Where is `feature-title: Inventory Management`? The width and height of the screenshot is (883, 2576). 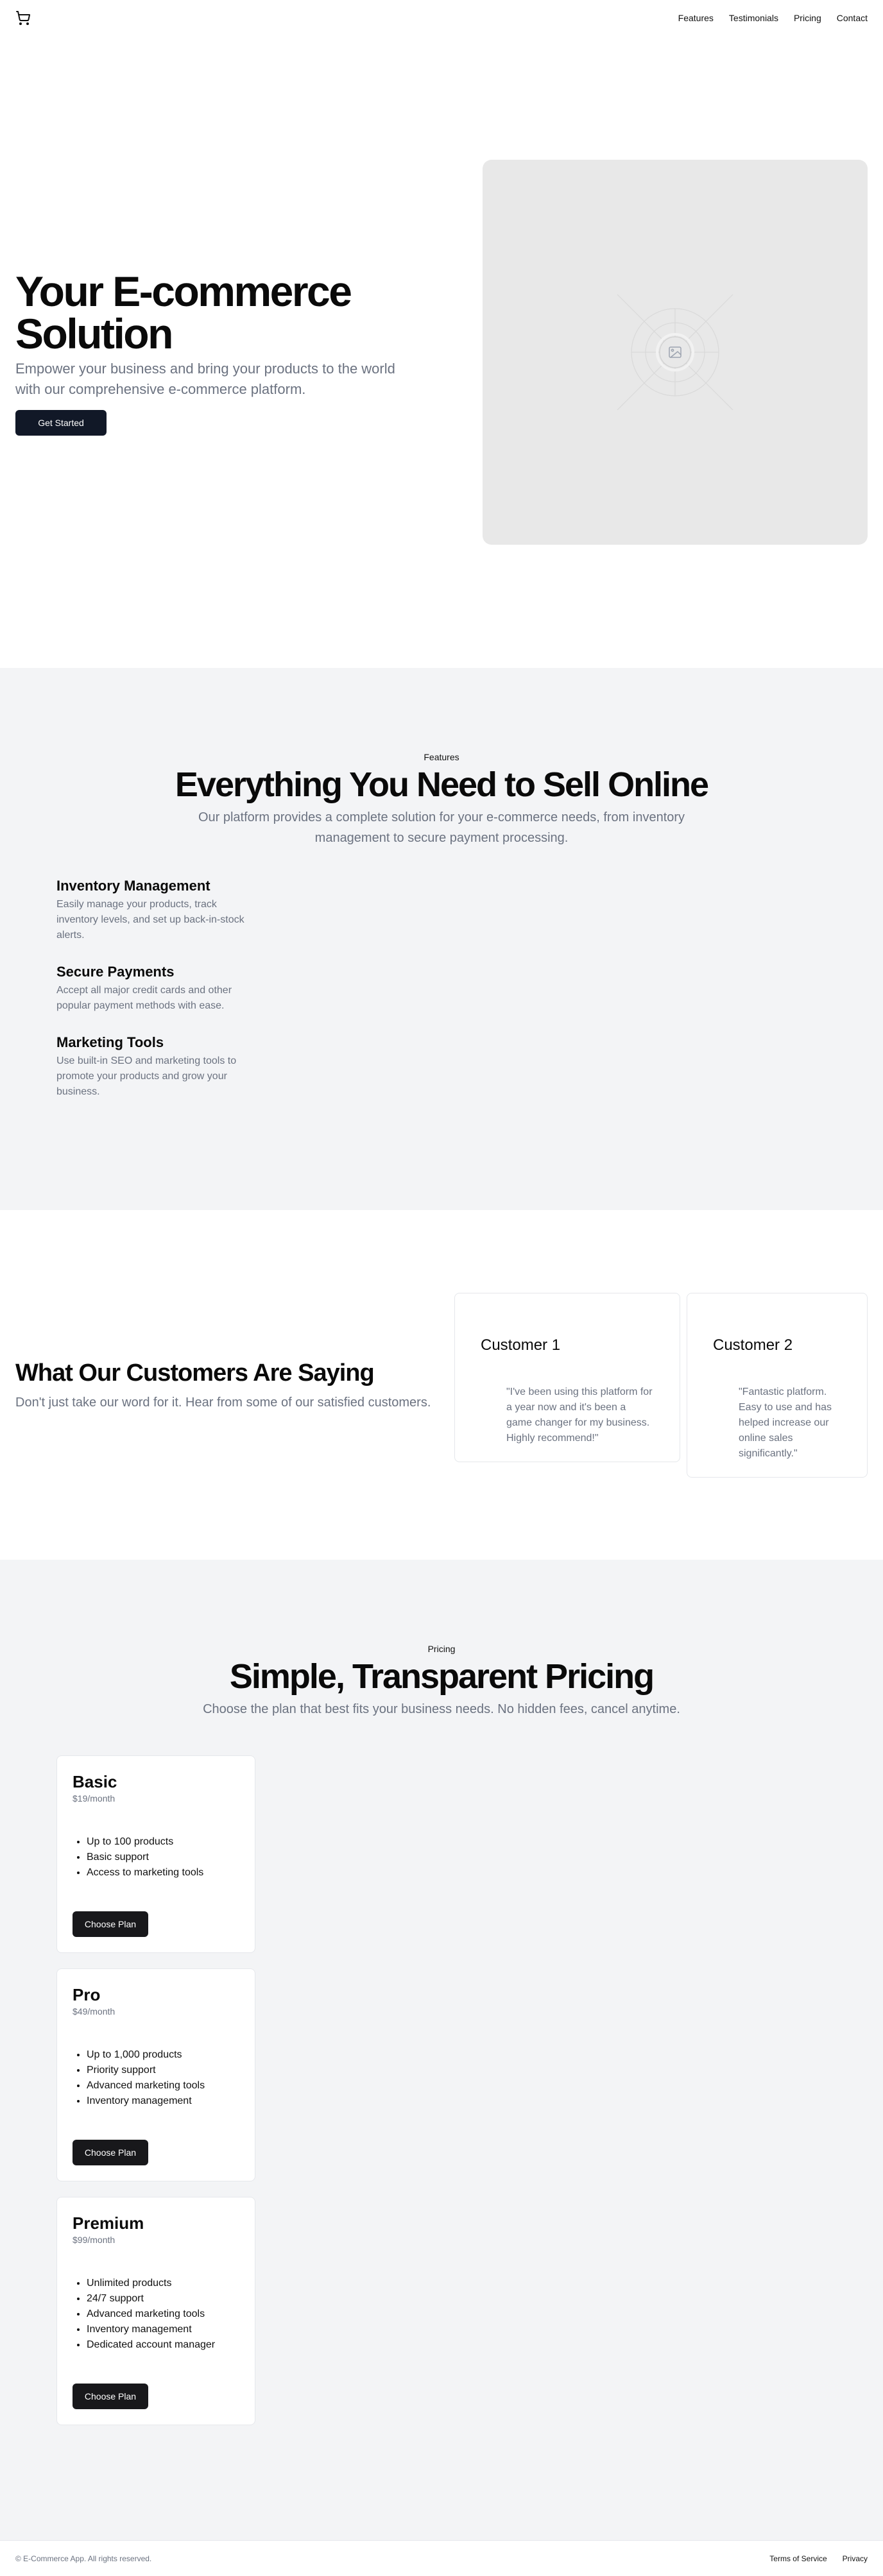
feature-title: Inventory Management is located at coordinates (133, 886).